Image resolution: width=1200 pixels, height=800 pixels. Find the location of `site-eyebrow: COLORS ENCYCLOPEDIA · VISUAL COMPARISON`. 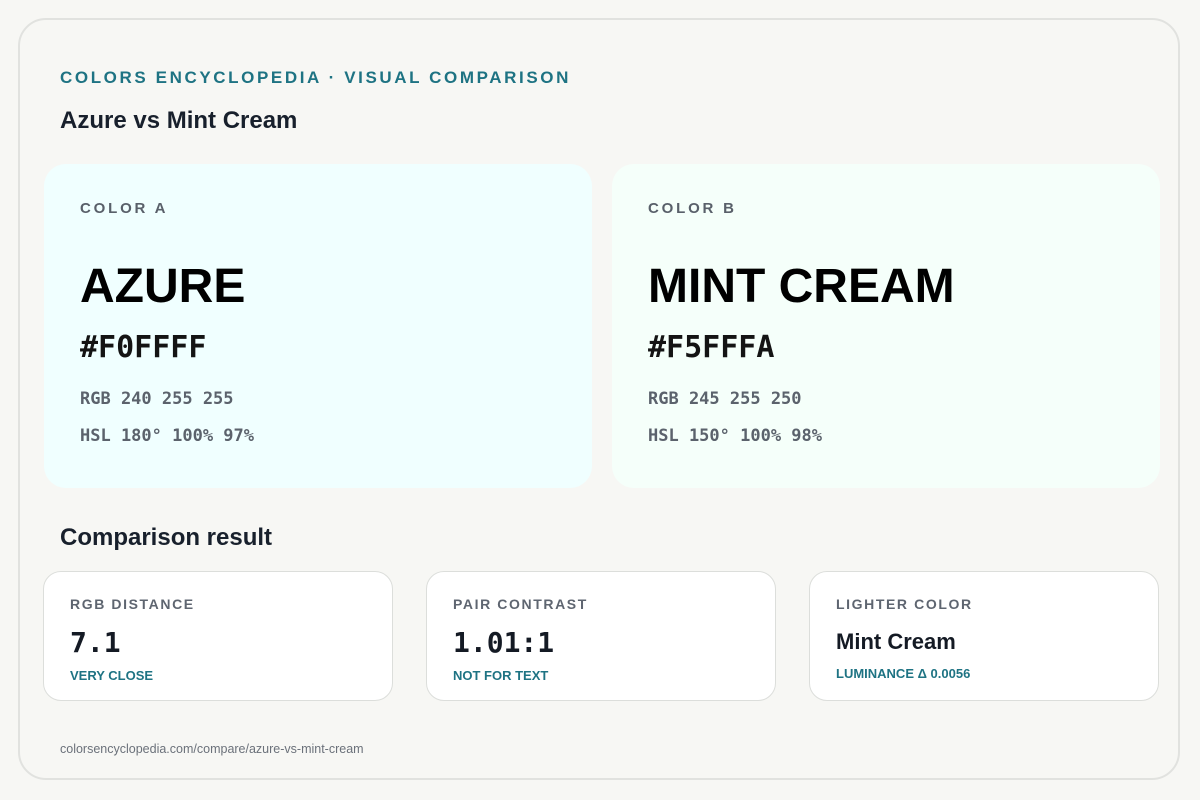

site-eyebrow: COLORS ENCYCLOPEDIA · VISUAL COMPARISON is located at coordinates (316, 77).